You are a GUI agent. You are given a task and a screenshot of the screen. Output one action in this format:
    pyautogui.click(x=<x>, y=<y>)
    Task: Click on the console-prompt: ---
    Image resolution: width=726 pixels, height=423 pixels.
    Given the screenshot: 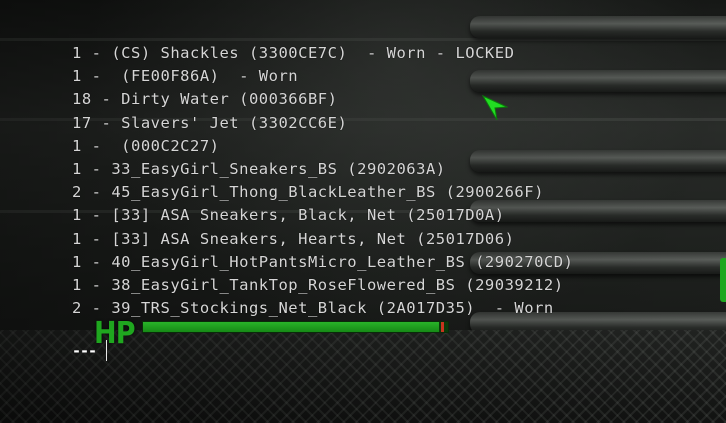 What is the action you would take?
    pyautogui.click(x=84, y=351)
    